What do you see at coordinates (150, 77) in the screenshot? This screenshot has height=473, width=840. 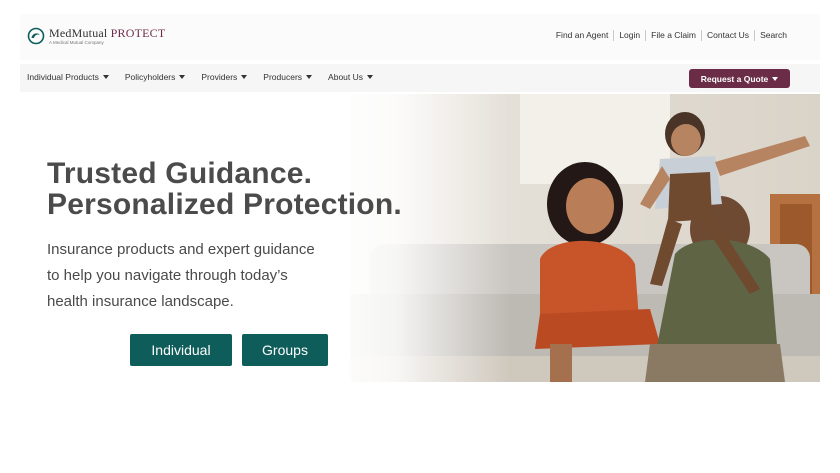 I see `nav-item-label: Policyholders` at bounding box center [150, 77].